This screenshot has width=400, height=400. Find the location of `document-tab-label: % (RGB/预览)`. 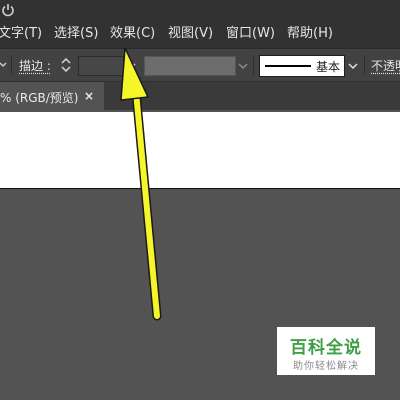

document-tab-label: % (RGB/预览) is located at coordinates (39, 98).